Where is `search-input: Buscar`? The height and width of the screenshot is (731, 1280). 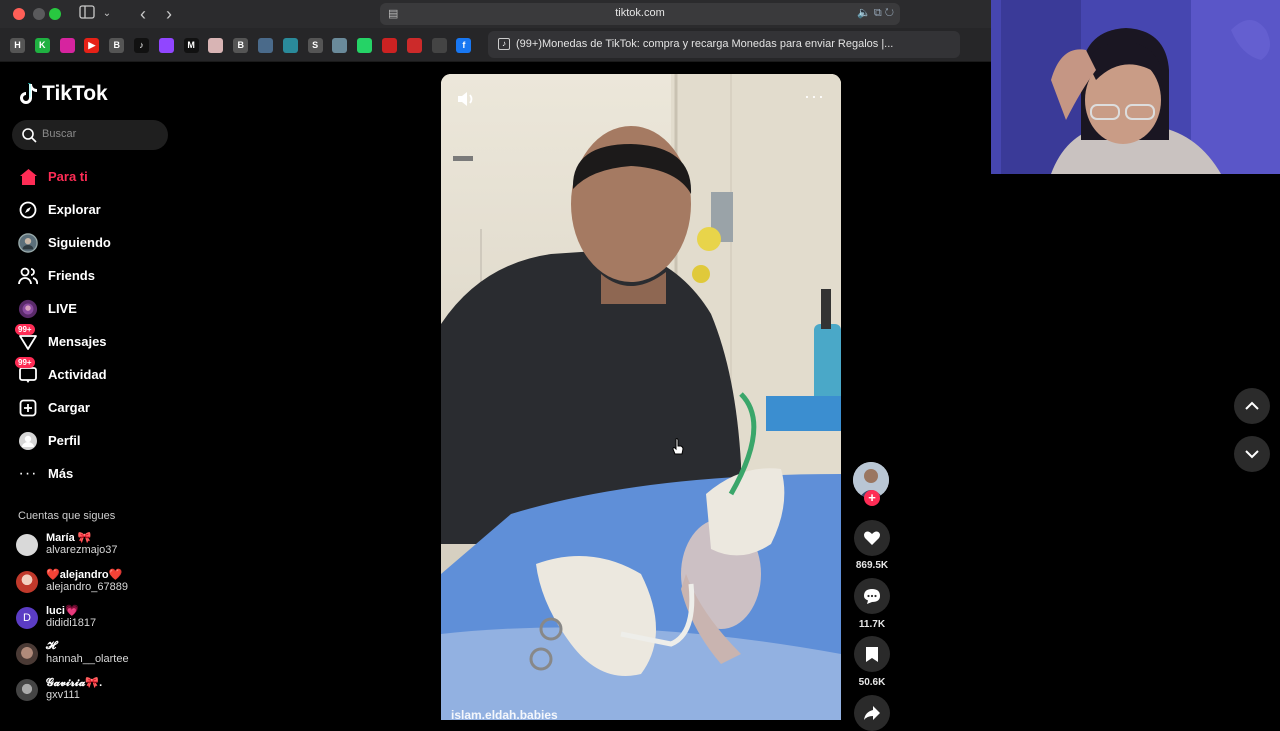
search-input: Buscar is located at coordinates (90, 135).